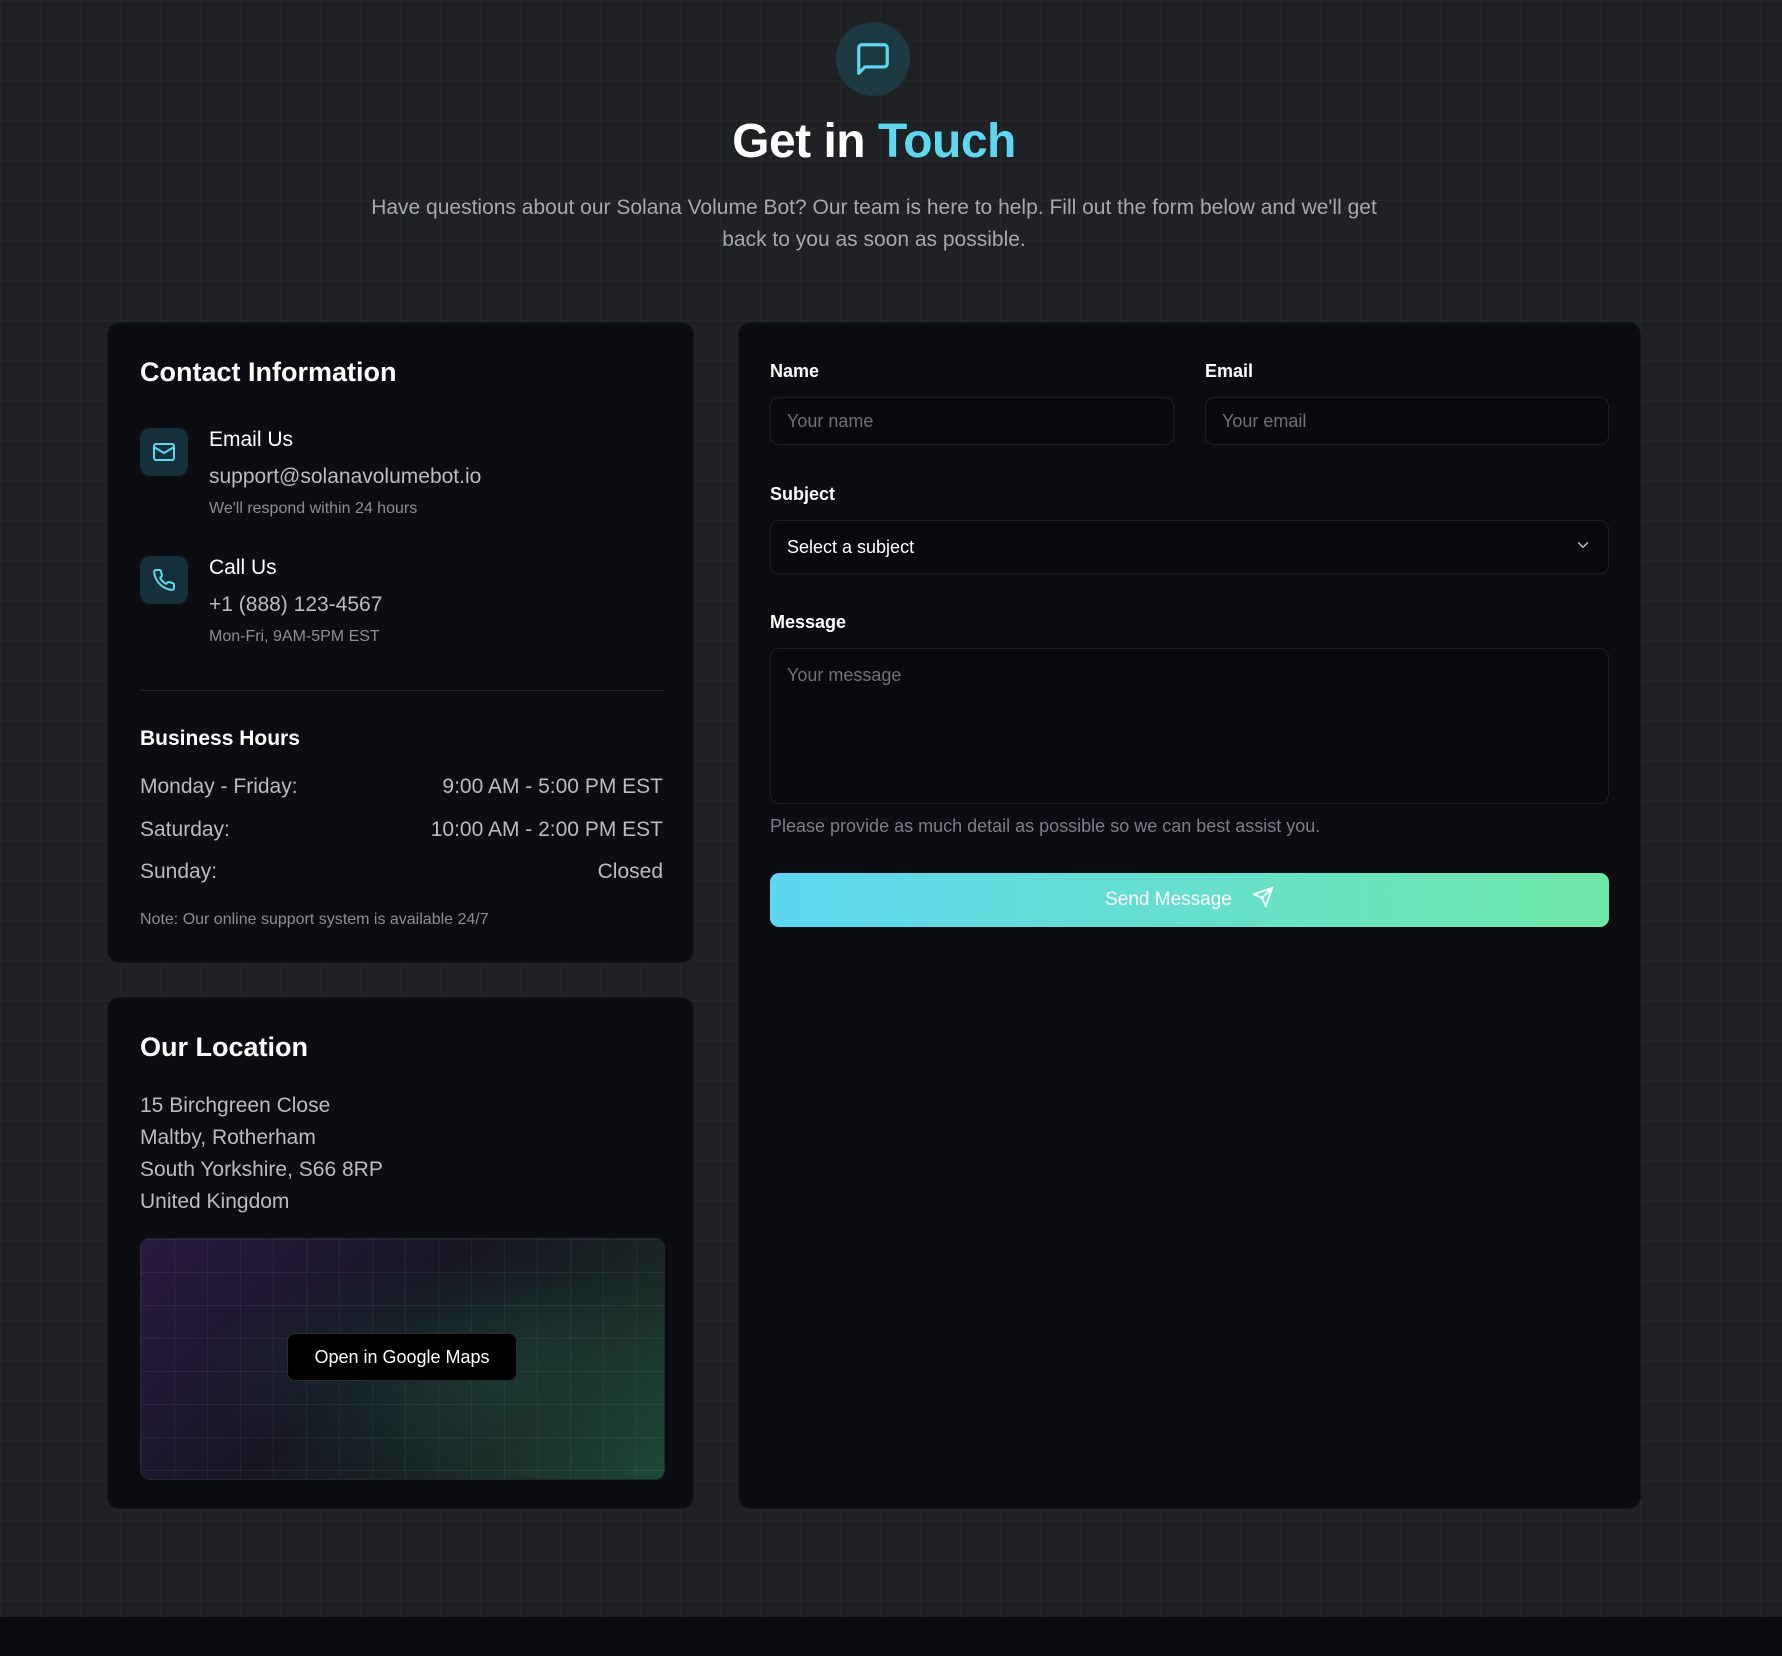  Describe the element at coordinates (1168, 899) in the screenshot. I see `send-message-label: Send Message` at that location.